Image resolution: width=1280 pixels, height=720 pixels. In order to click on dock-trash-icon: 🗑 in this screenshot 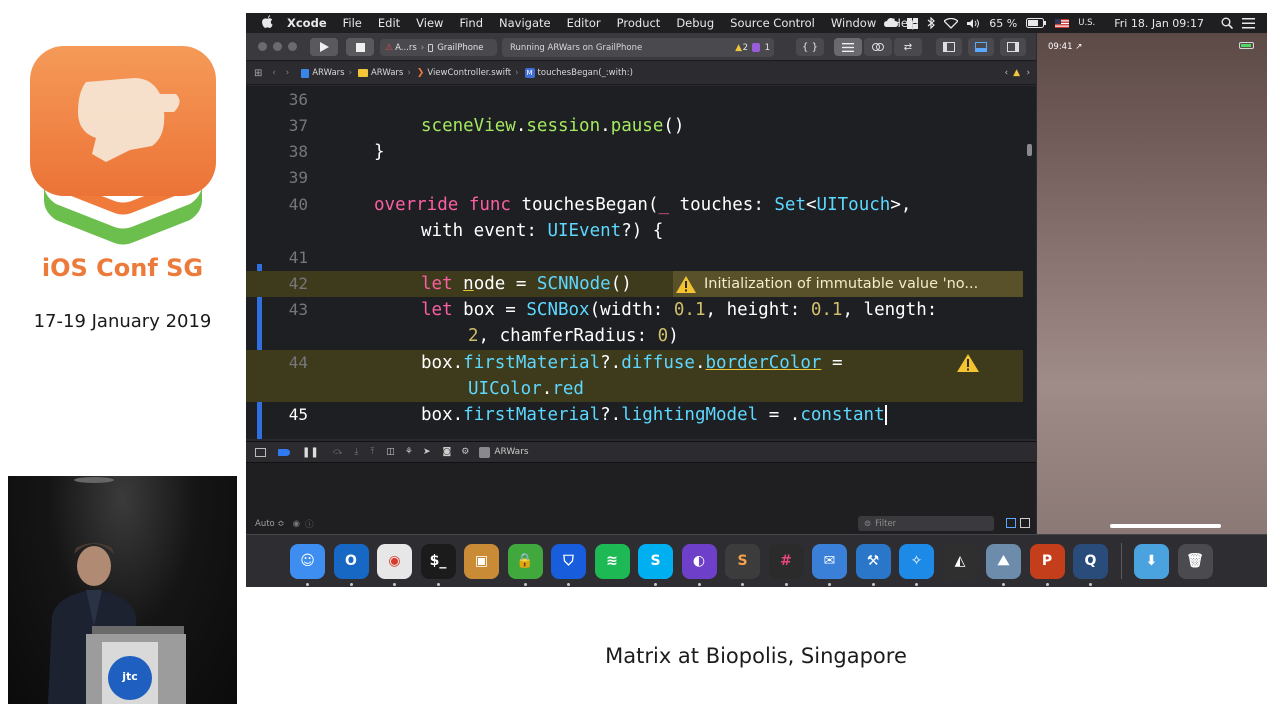, I will do `click(1195, 561)`.